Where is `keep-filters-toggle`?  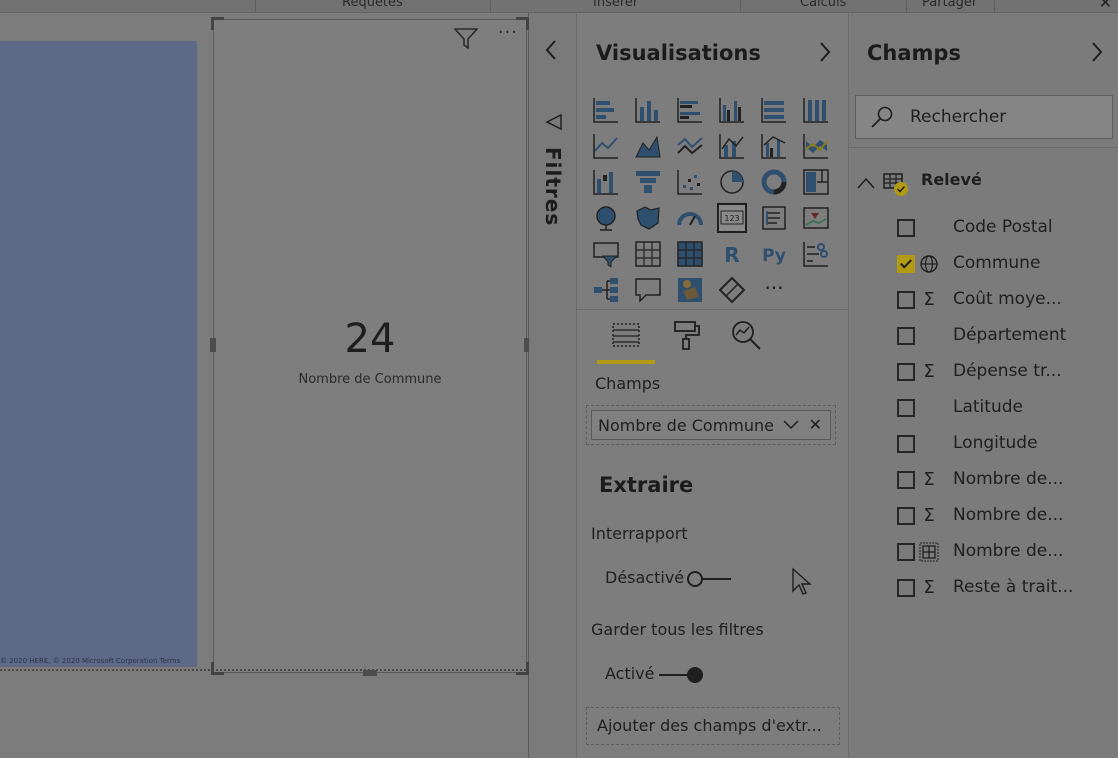 keep-filters-toggle is located at coordinates (681, 675).